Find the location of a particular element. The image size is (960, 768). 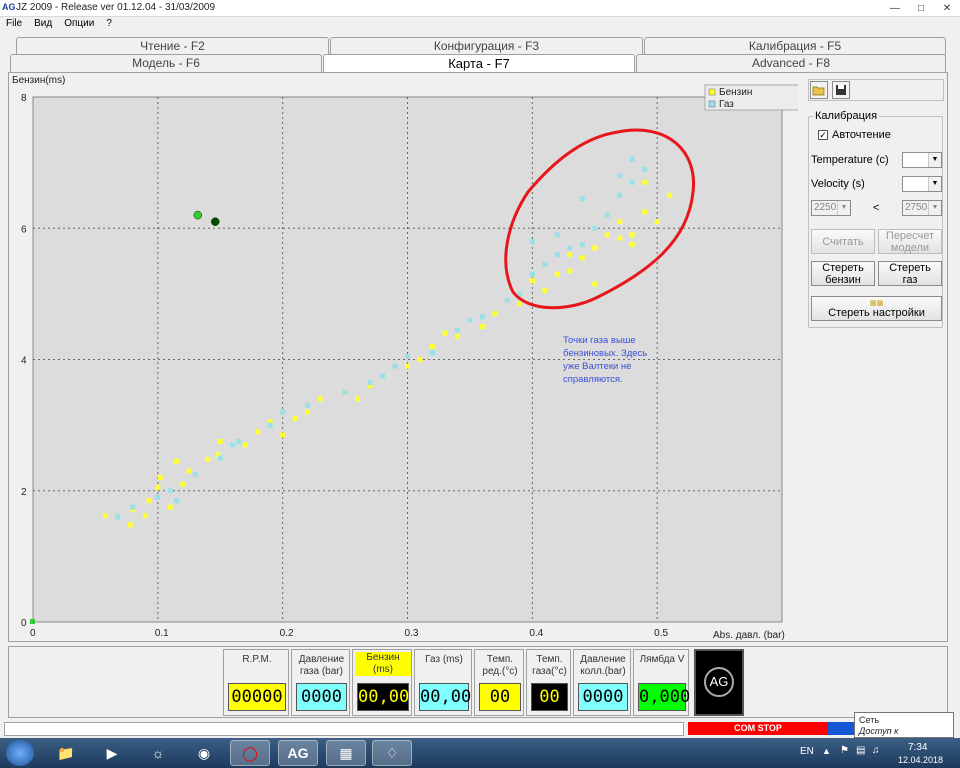

close-icon: ✕ is located at coordinates (947, 8).